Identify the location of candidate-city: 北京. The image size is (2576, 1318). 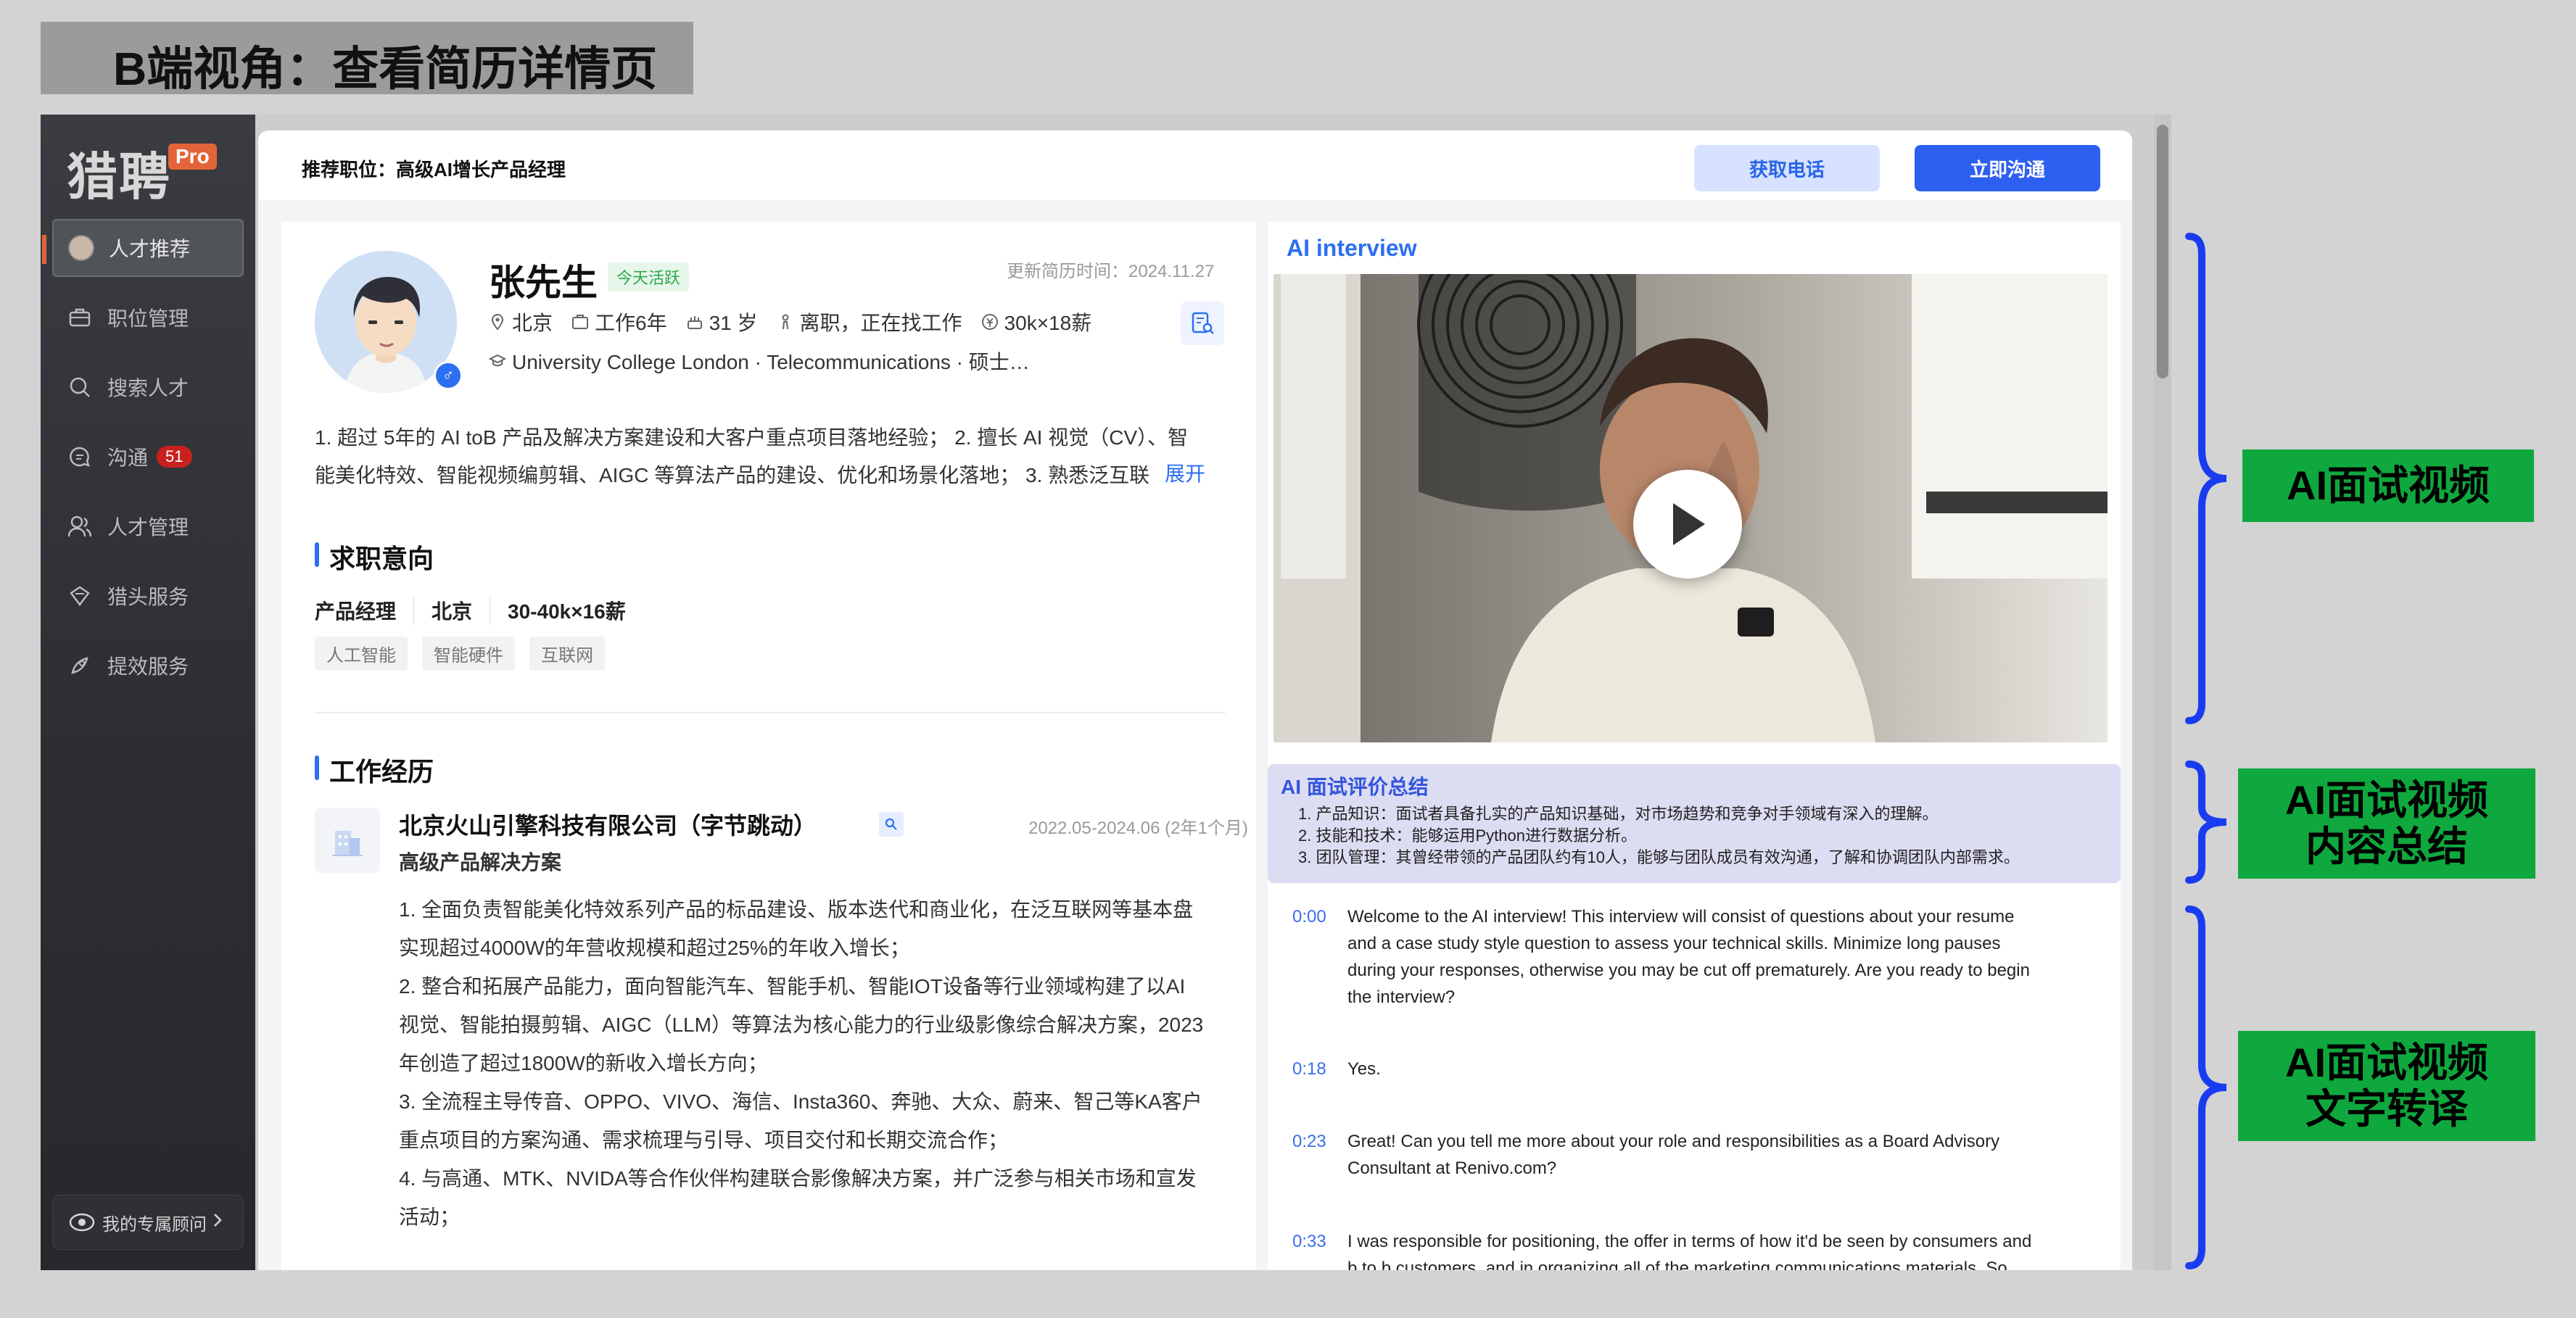
(532, 323).